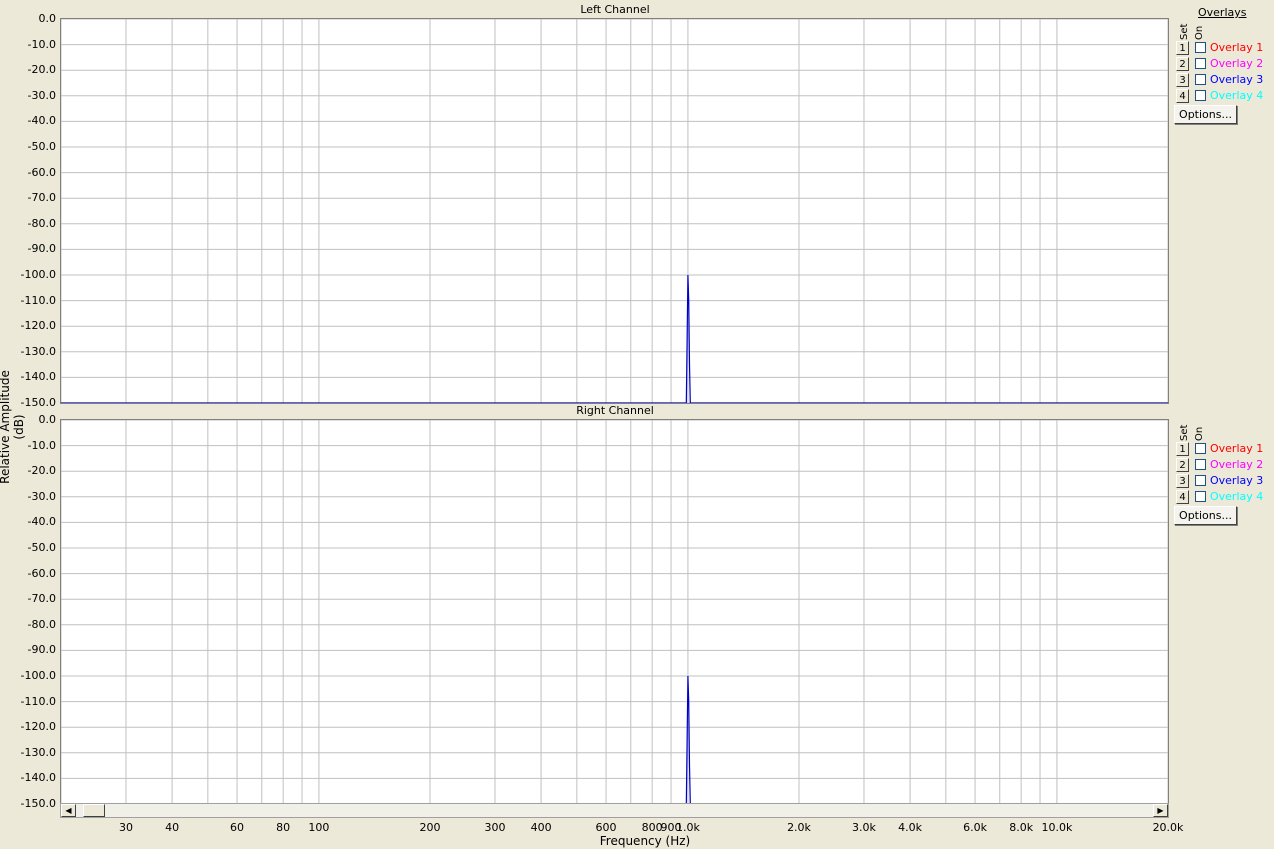 The width and height of the screenshot is (1274, 849). I want to click on frequency-scrollbar: ◀ ▶, so click(614, 810).